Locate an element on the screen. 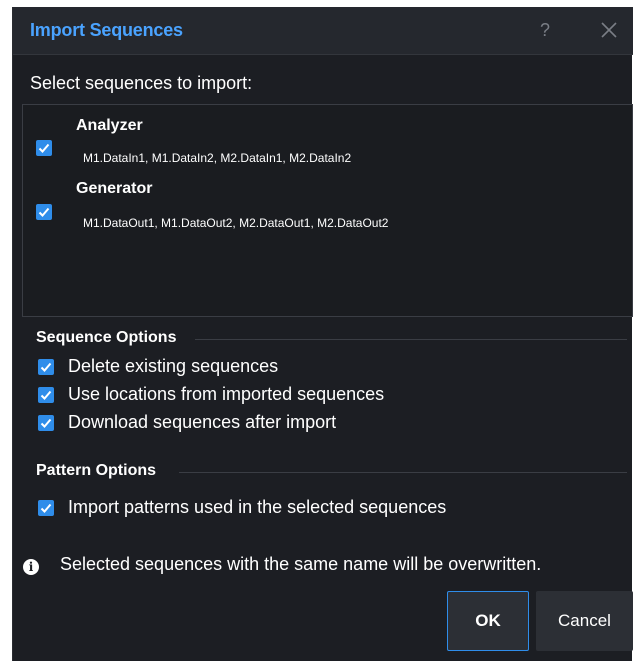  option-label: Download sequences after import is located at coordinates (202, 422).